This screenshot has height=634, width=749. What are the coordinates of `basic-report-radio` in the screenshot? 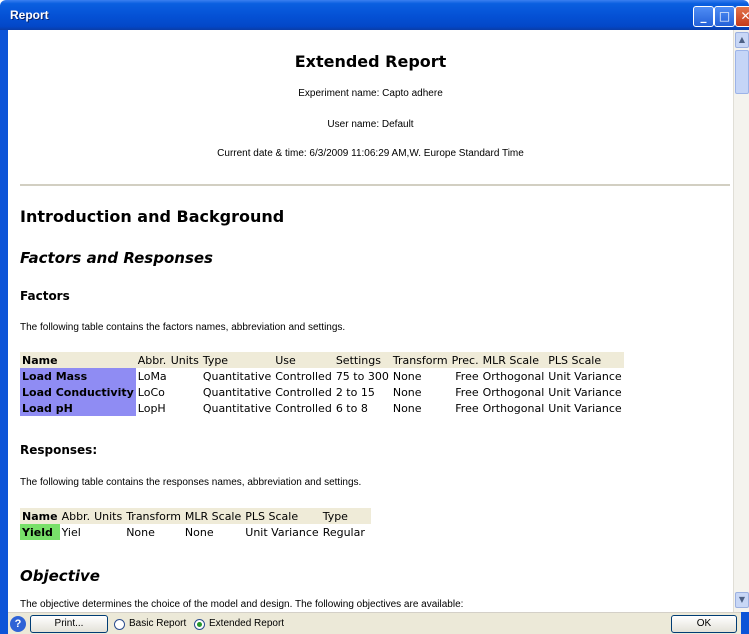 It's located at (119, 624).